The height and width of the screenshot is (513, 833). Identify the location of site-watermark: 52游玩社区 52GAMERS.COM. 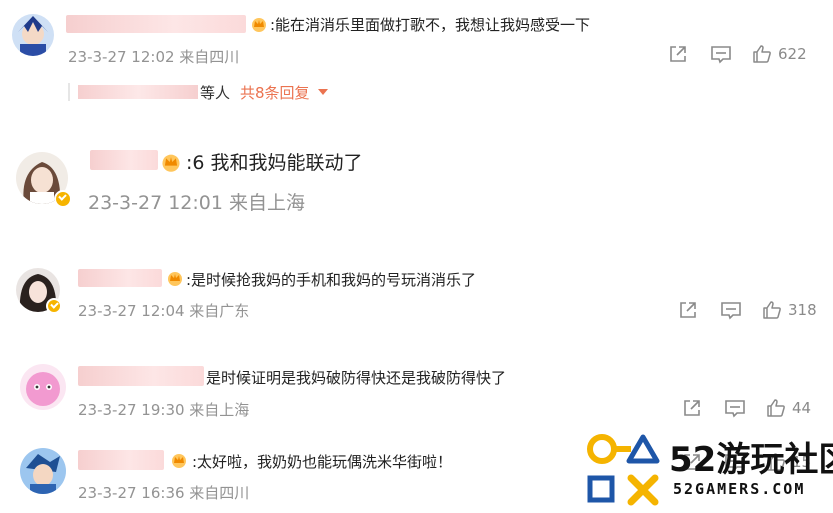
(709, 470).